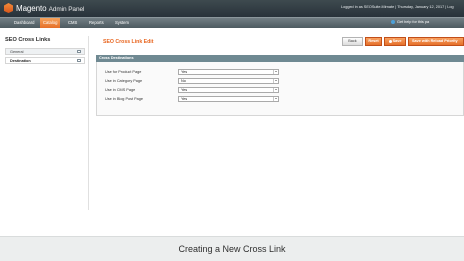 This screenshot has width=464, height=261. What do you see at coordinates (28, 40) in the screenshot?
I see `sidebar-title: SEO Cross Links` at bounding box center [28, 40].